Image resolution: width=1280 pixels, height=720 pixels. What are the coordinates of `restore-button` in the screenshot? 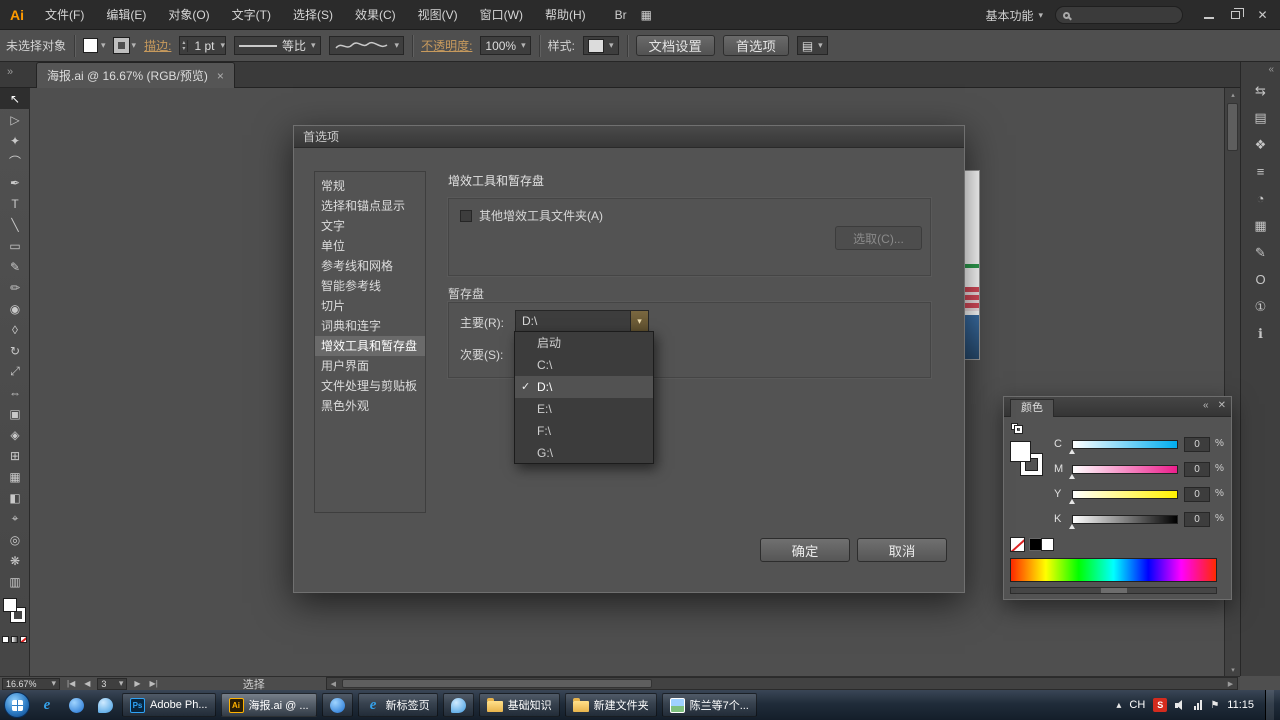 It's located at (1235, 15).